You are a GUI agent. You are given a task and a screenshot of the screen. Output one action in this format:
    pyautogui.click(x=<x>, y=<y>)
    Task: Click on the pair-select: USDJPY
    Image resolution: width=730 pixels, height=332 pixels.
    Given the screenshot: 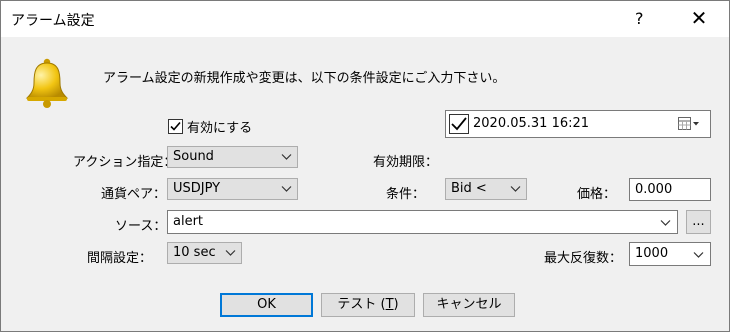 What is the action you would take?
    pyautogui.click(x=232, y=189)
    